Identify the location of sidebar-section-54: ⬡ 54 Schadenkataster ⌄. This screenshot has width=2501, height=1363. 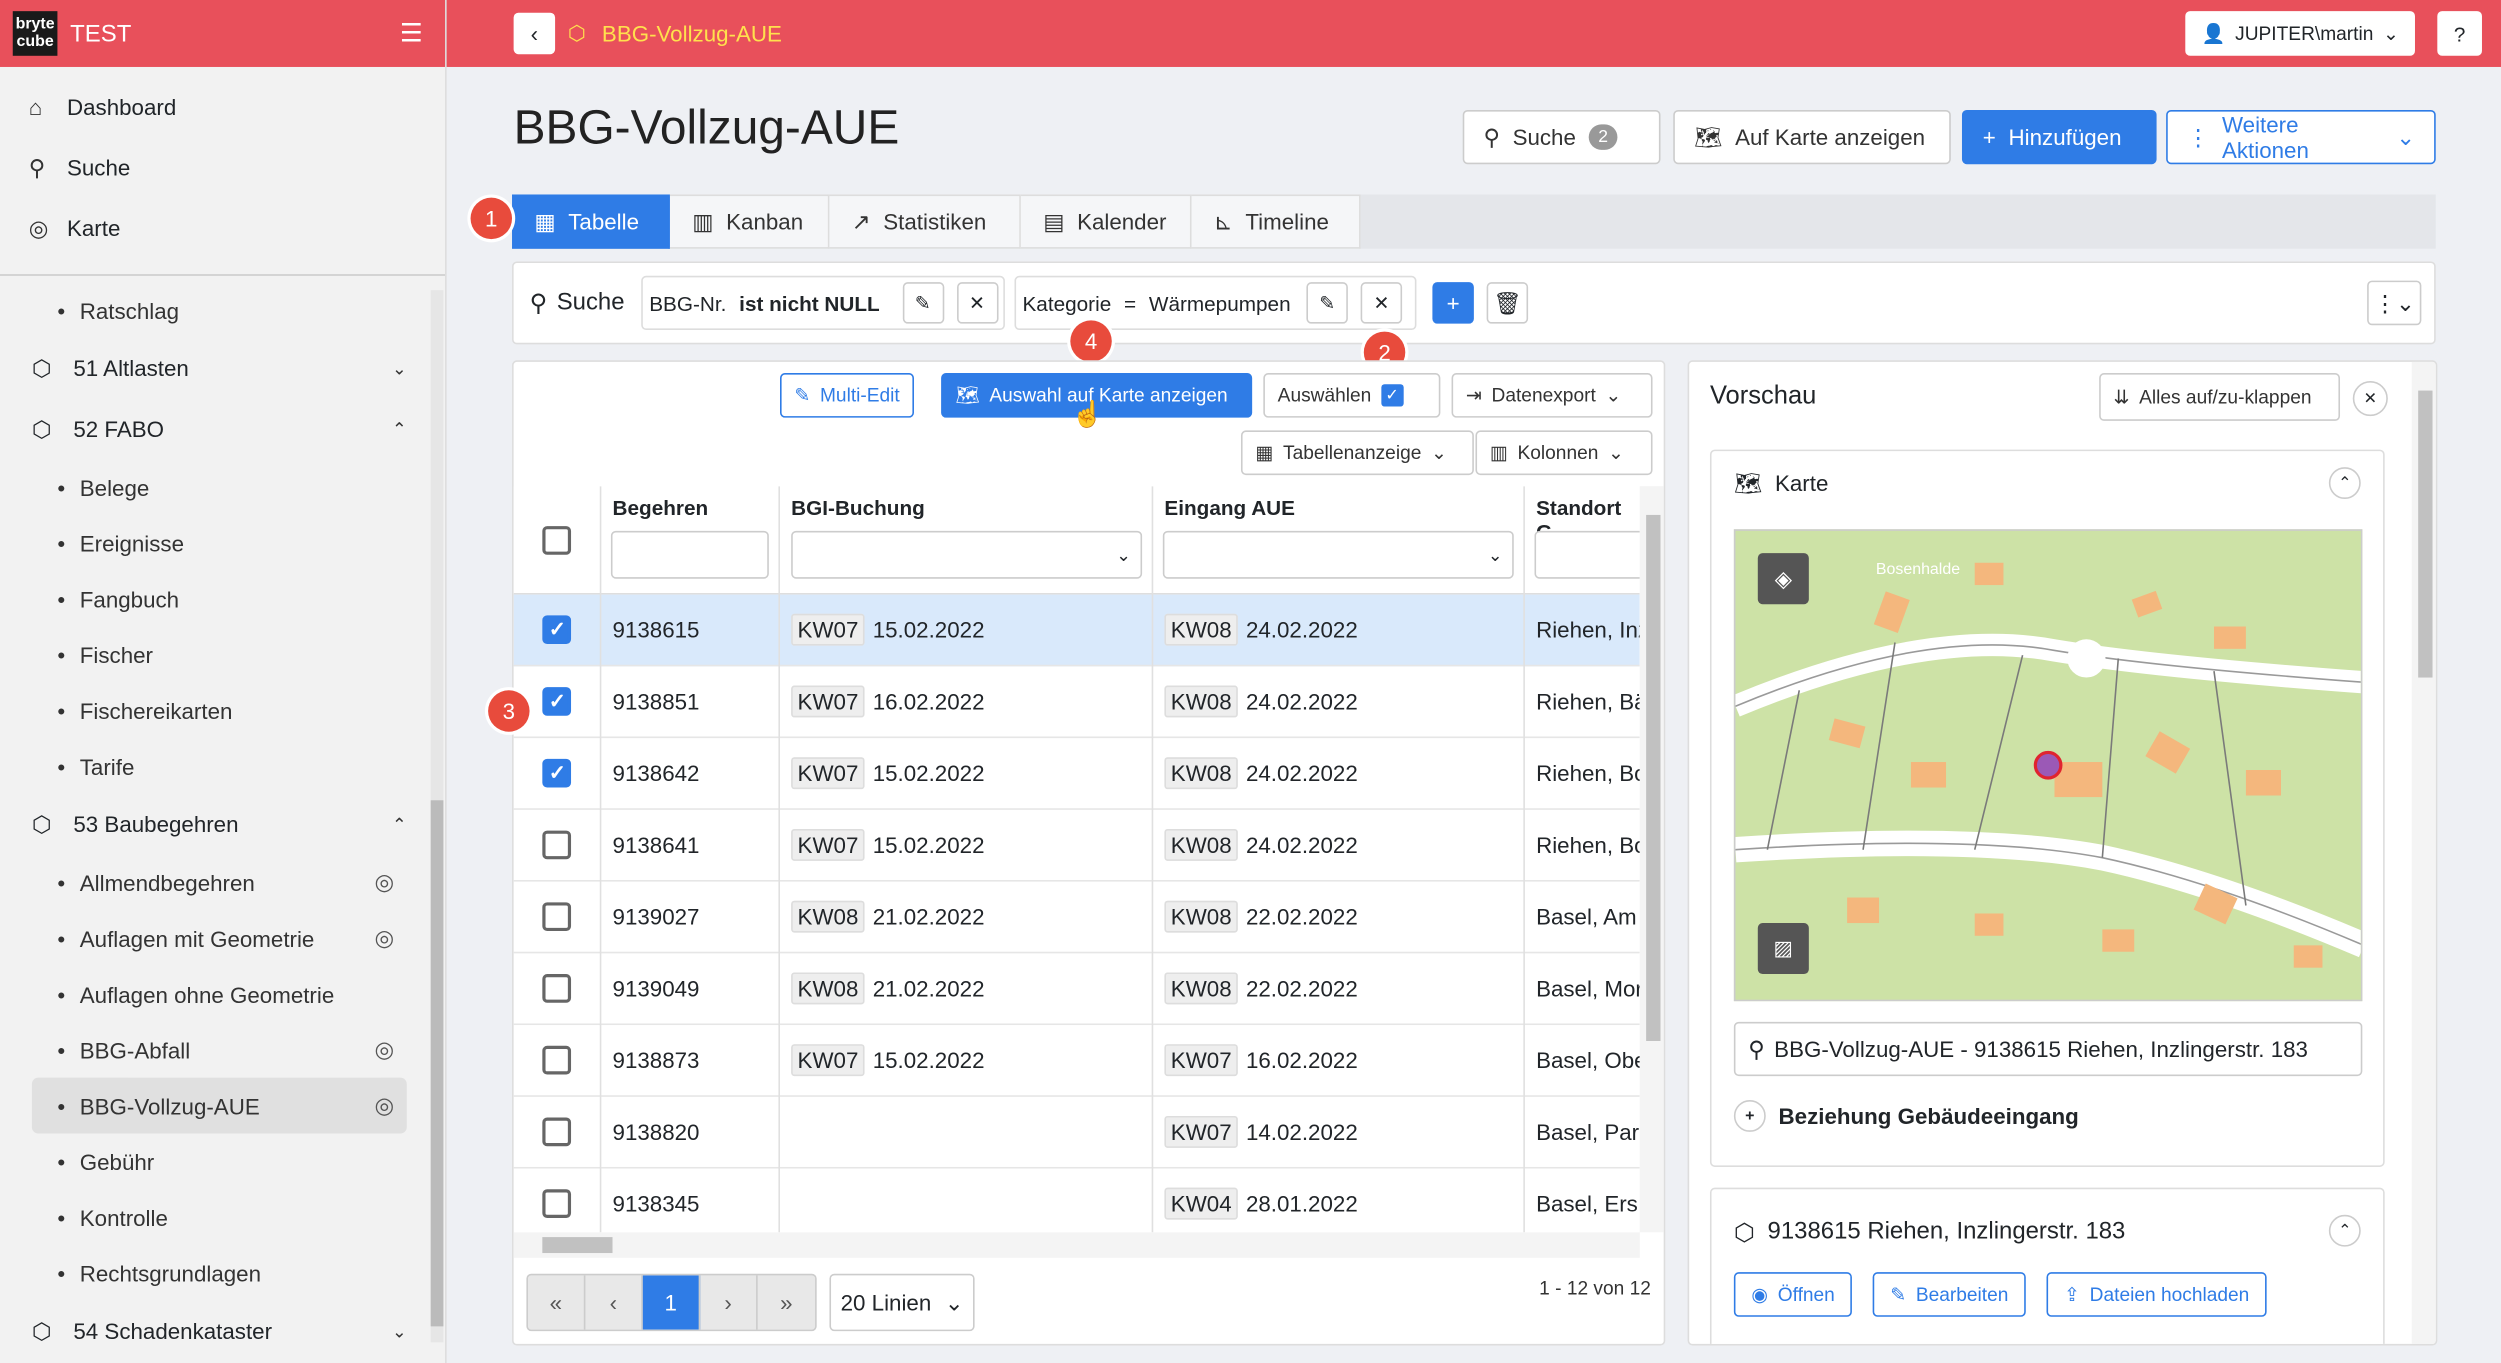
(219, 1331).